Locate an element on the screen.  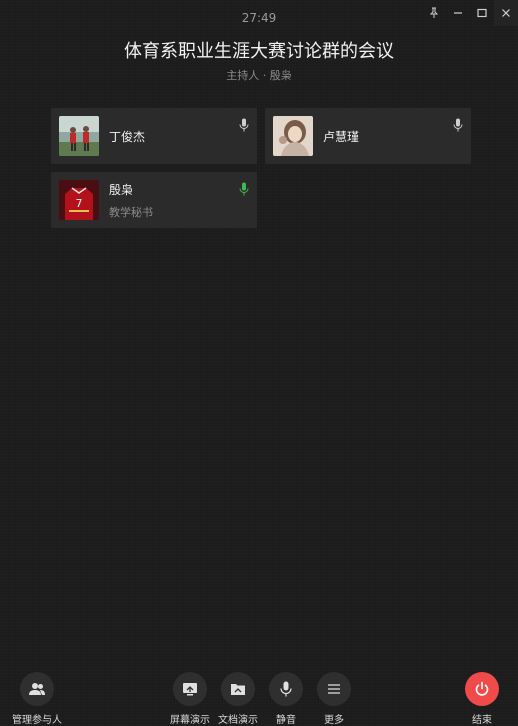
participant-name: 丁俊杰 is located at coordinates (127, 136).